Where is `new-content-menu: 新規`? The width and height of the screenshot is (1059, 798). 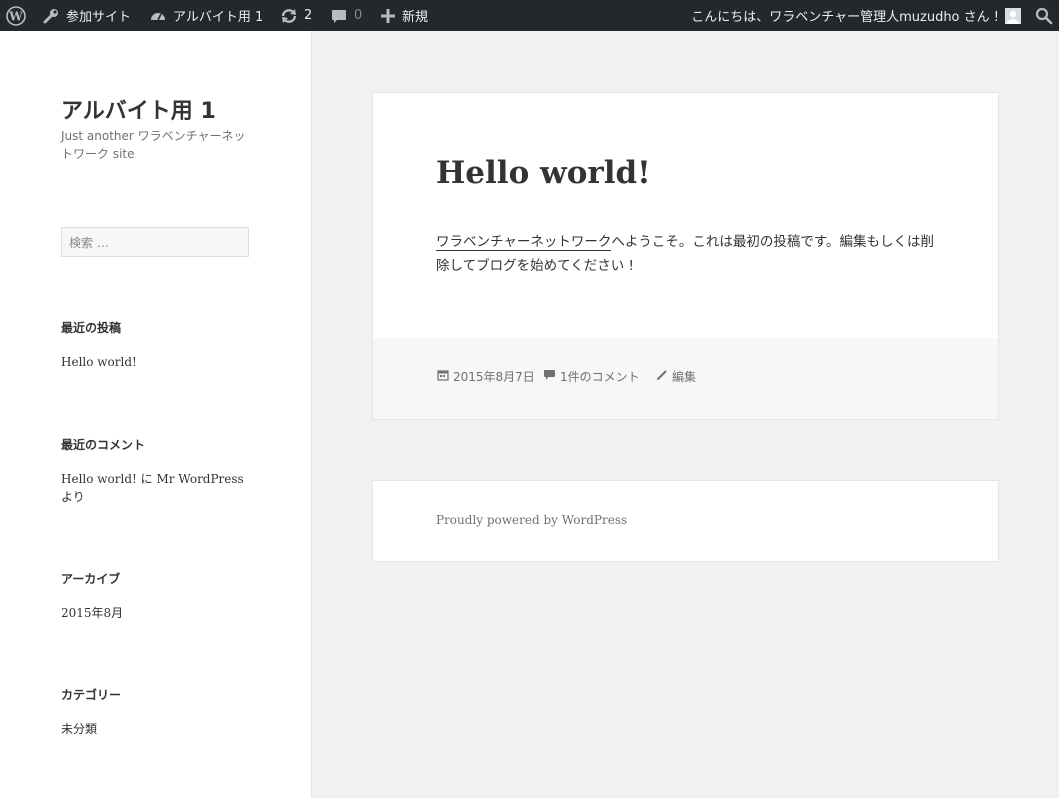 new-content-menu: 新規 is located at coordinates (404, 15).